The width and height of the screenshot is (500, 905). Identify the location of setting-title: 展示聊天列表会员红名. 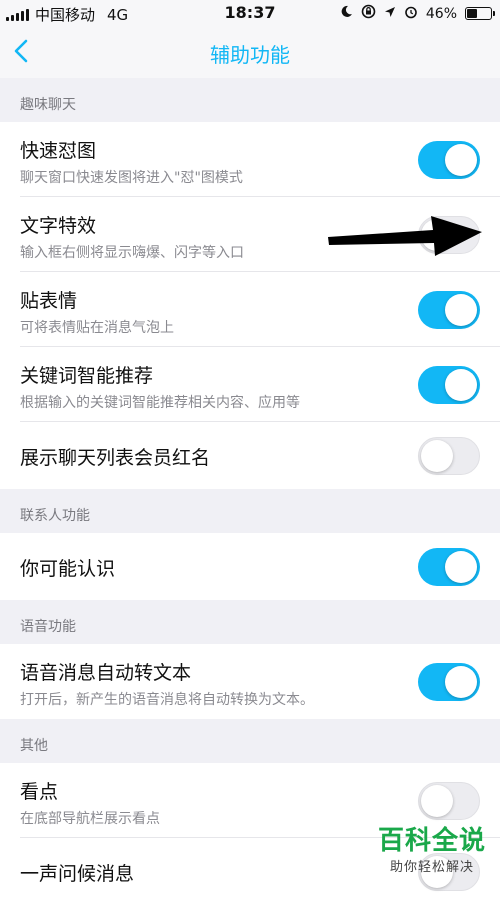
(115, 458).